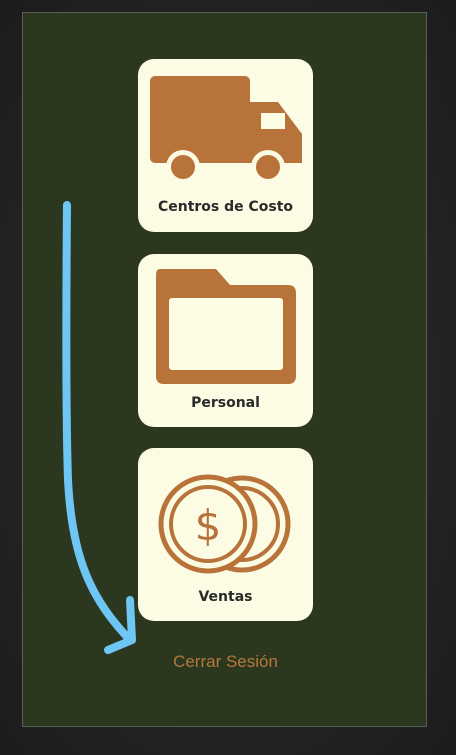 This screenshot has width=456, height=755. I want to click on menu-card-label: Personal, so click(225, 403).